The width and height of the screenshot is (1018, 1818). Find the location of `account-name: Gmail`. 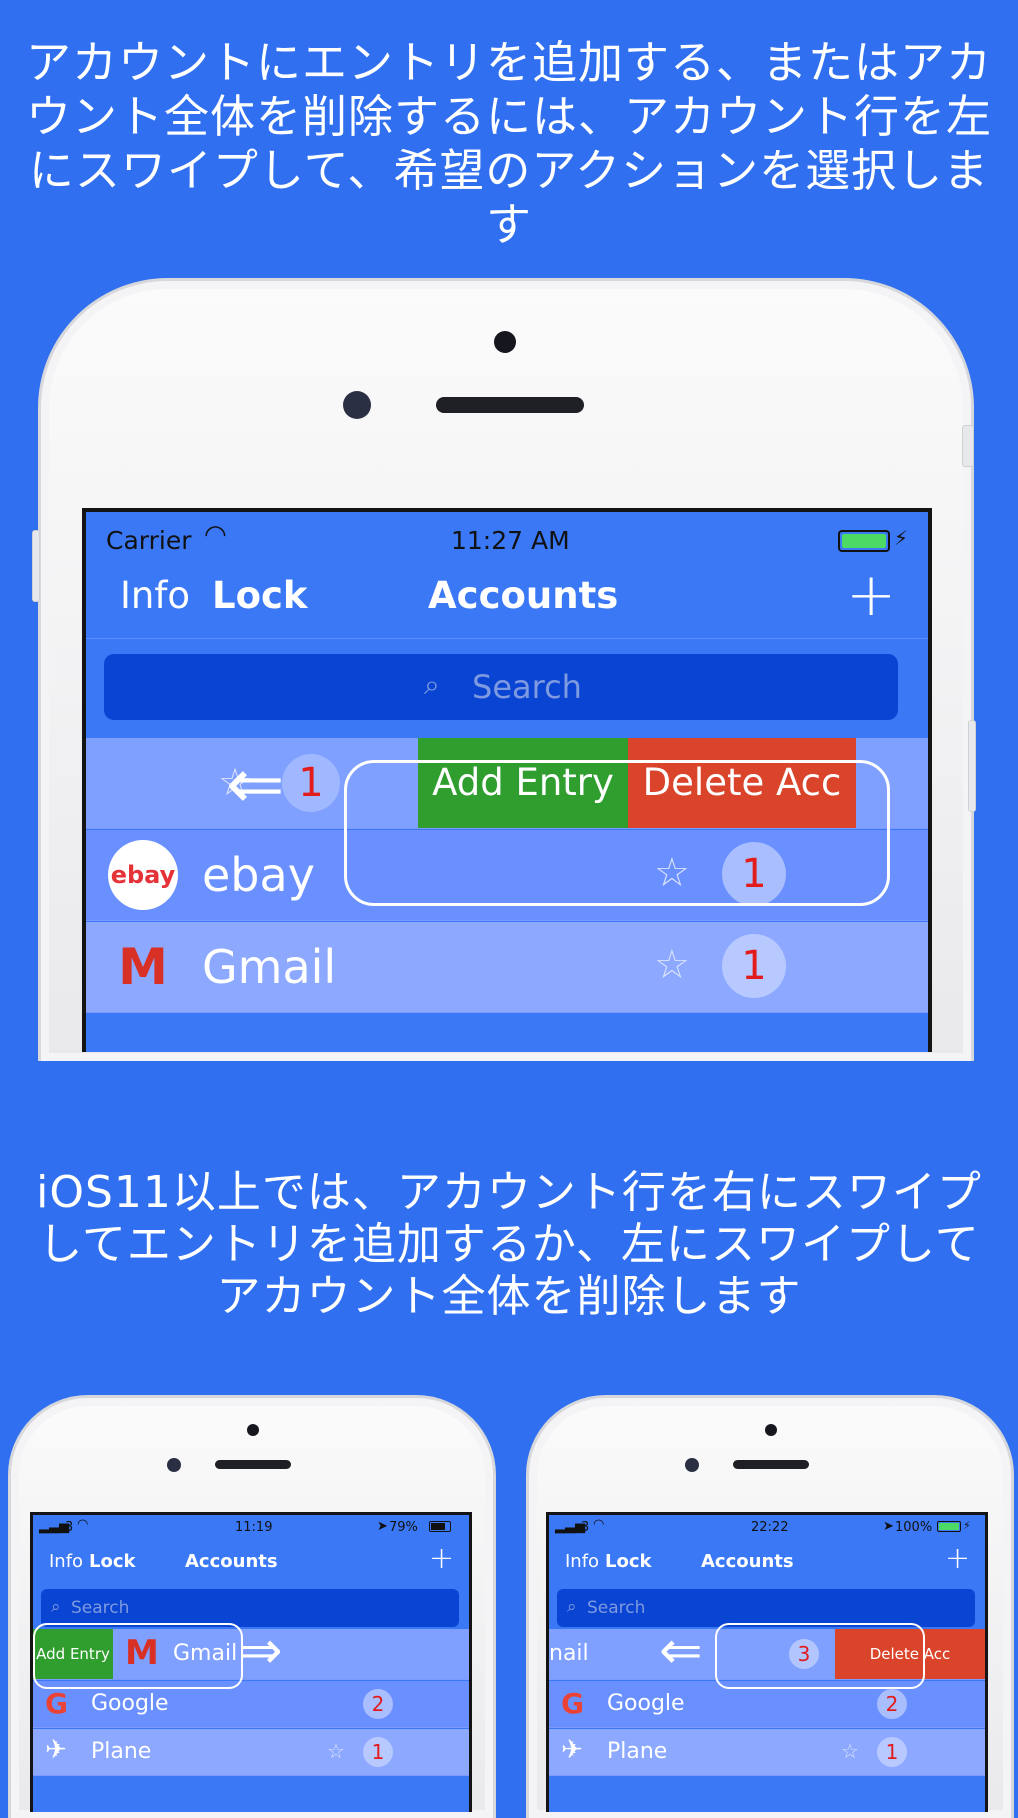

account-name: Gmail is located at coordinates (269, 967).